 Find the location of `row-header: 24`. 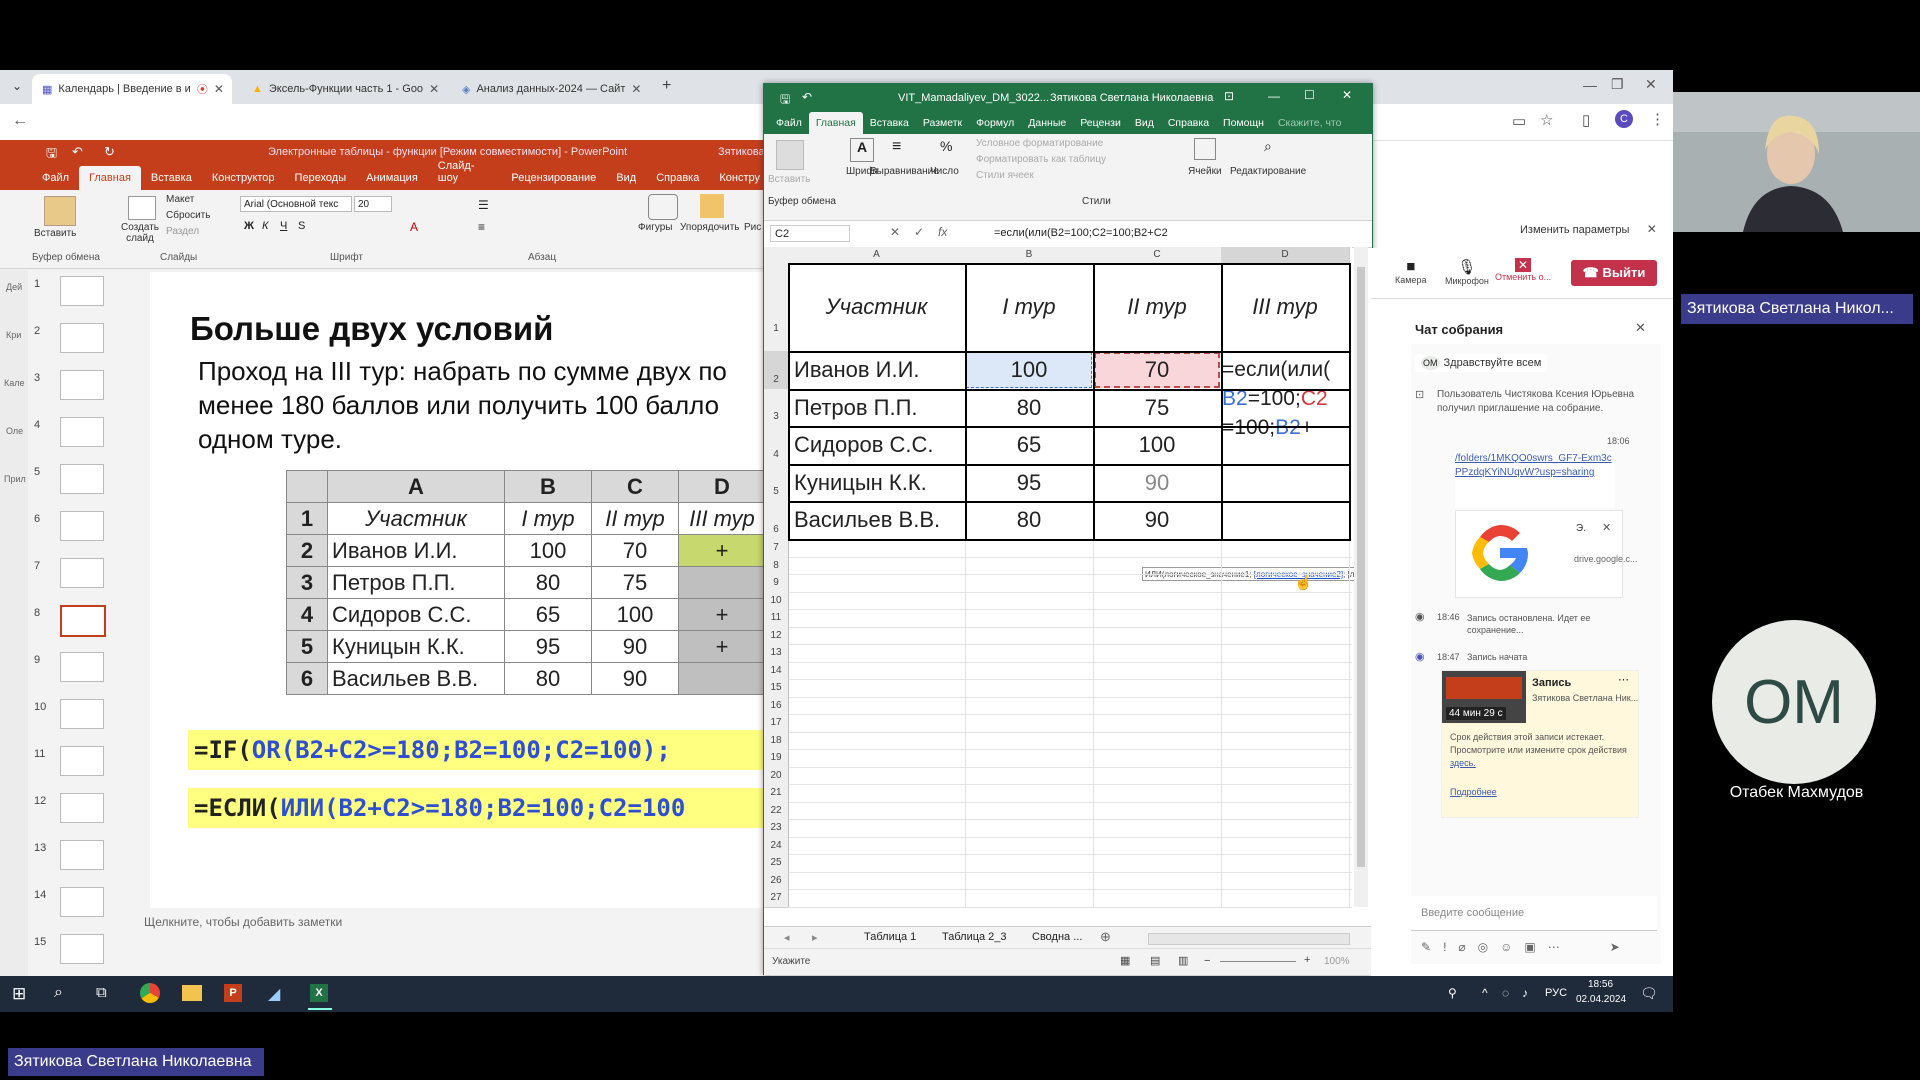

row-header: 24 is located at coordinates (776, 845).